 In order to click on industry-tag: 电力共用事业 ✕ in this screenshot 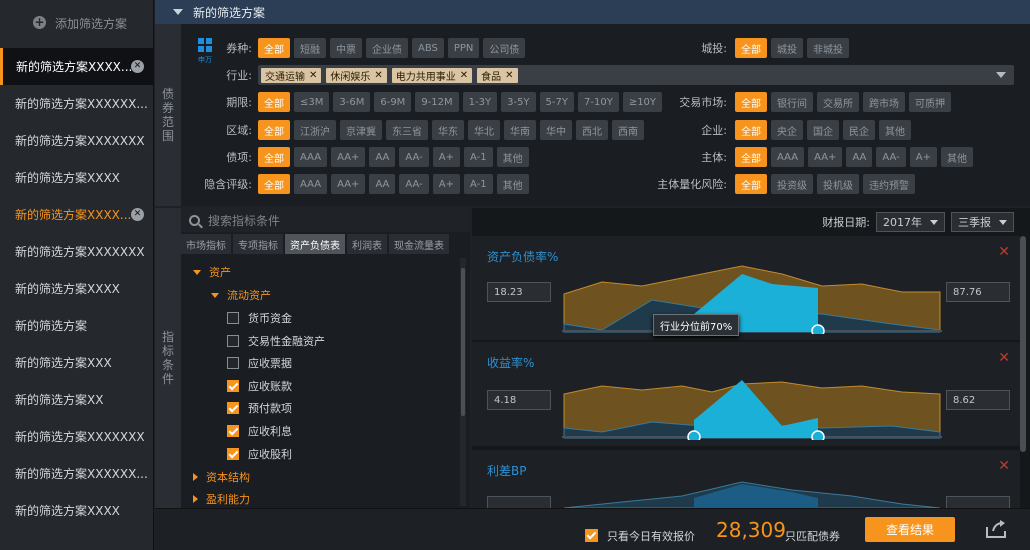, I will do `click(432, 75)`.